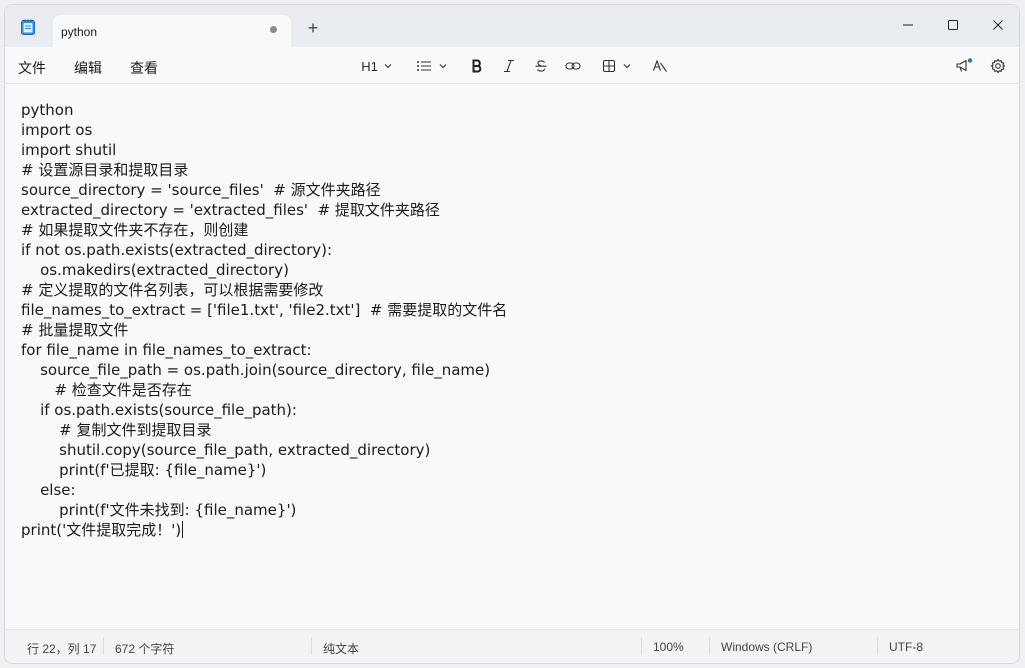 This screenshot has width=1025, height=668. I want to click on editor-line-text: print(f'文件未找到: {file_name}'), so click(159, 510).